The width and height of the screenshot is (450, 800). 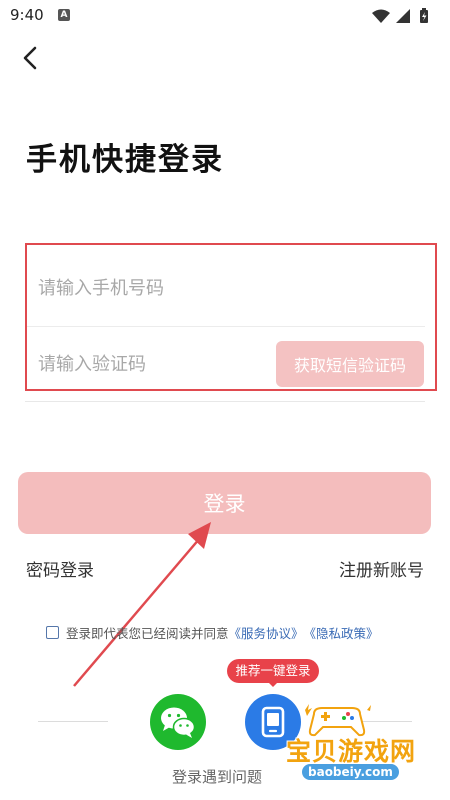 I want to click on signal-icon, so click(x=403, y=16).